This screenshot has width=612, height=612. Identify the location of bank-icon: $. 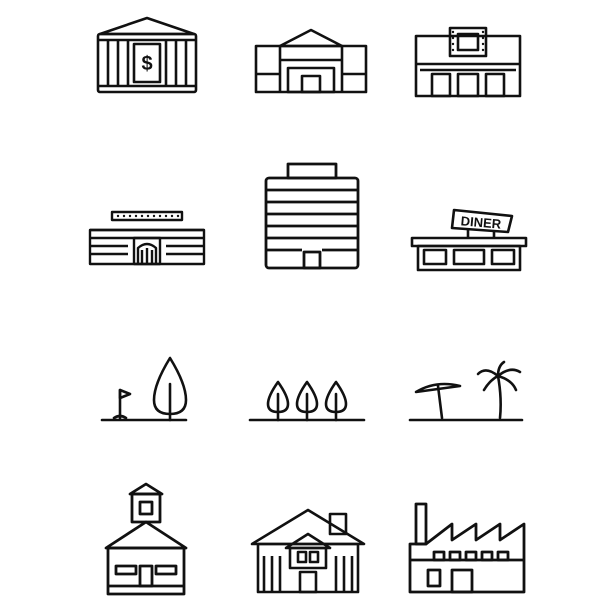
(147, 55).